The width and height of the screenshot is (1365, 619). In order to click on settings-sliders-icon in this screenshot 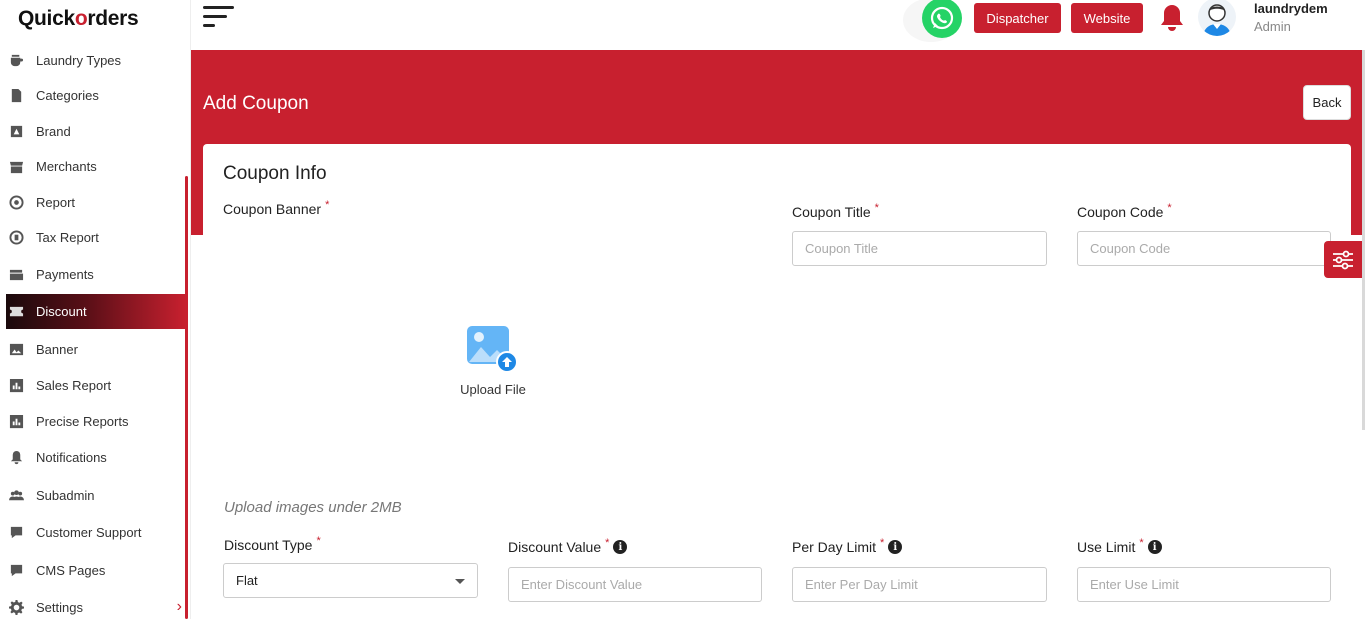, I will do `click(1343, 259)`.